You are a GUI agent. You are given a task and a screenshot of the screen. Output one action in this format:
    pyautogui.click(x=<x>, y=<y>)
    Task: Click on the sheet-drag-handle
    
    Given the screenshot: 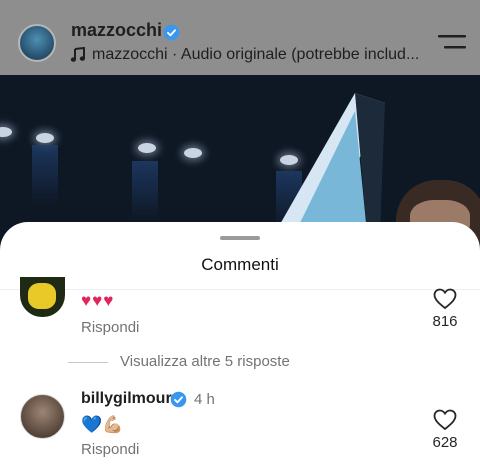 What is the action you would take?
    pyautogui.click(x=240, y=238)
    